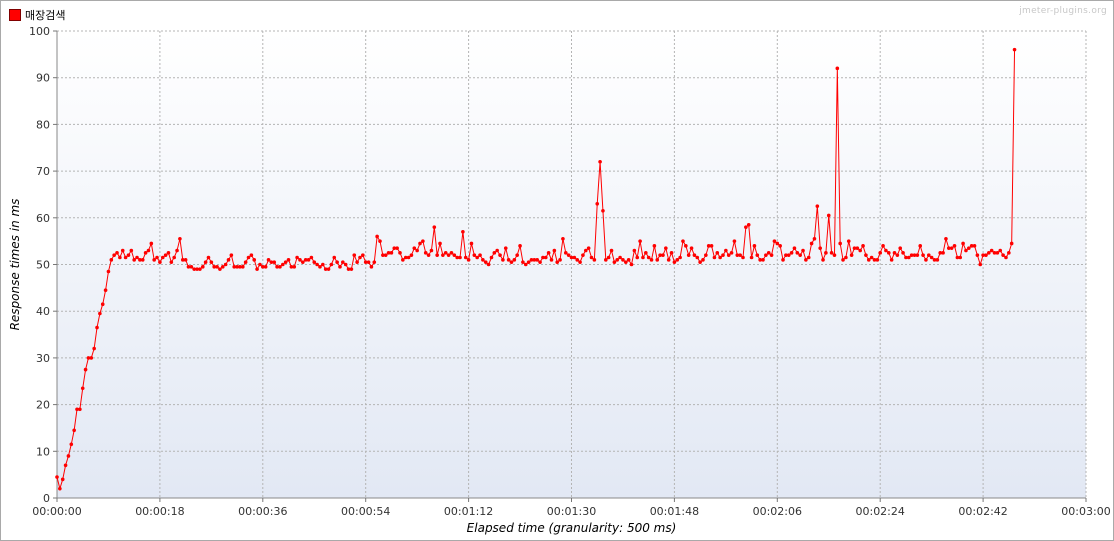 This screenshot has width=1114, height=541. What do you see at coordinates (43, 311) in the screenshot?
I see `y-tick-label: 40` at bounding box center [43, 311].